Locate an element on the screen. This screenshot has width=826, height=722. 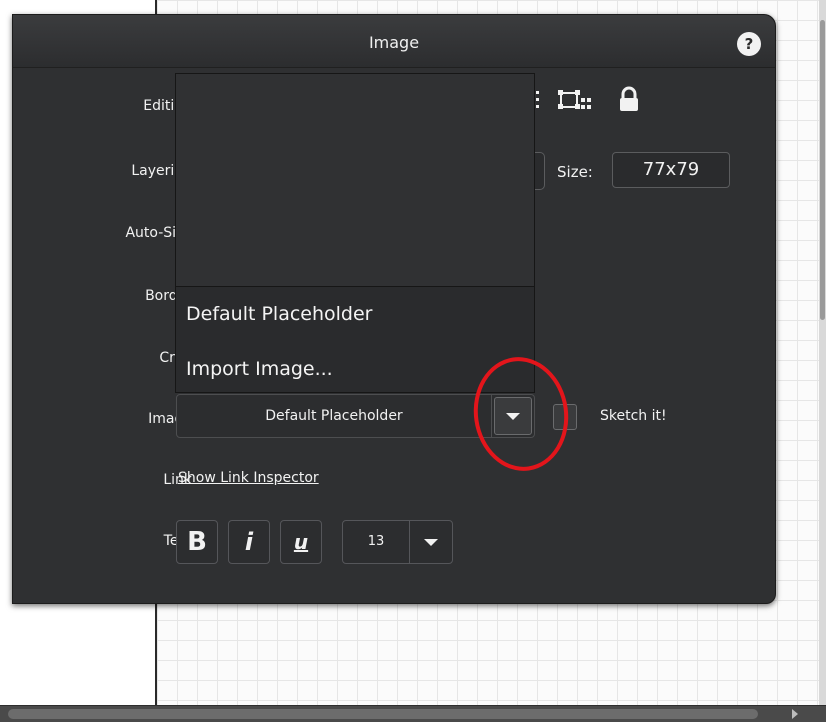
chevron-down-icon is located at coordinates (431, 542).